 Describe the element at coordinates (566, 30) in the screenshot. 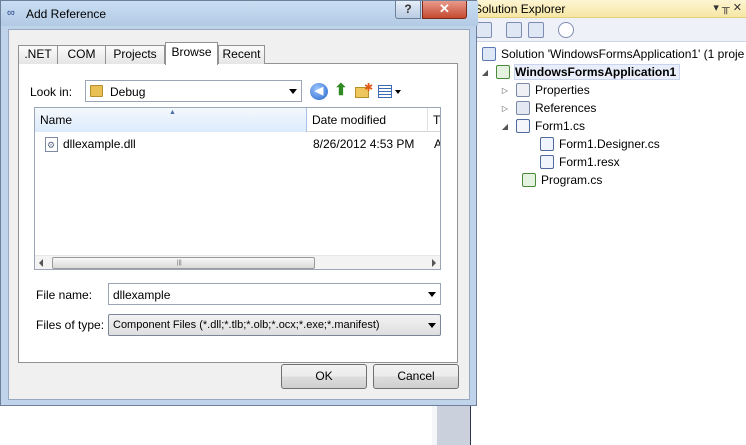

I see `view-class-diagram-icon` at that location.